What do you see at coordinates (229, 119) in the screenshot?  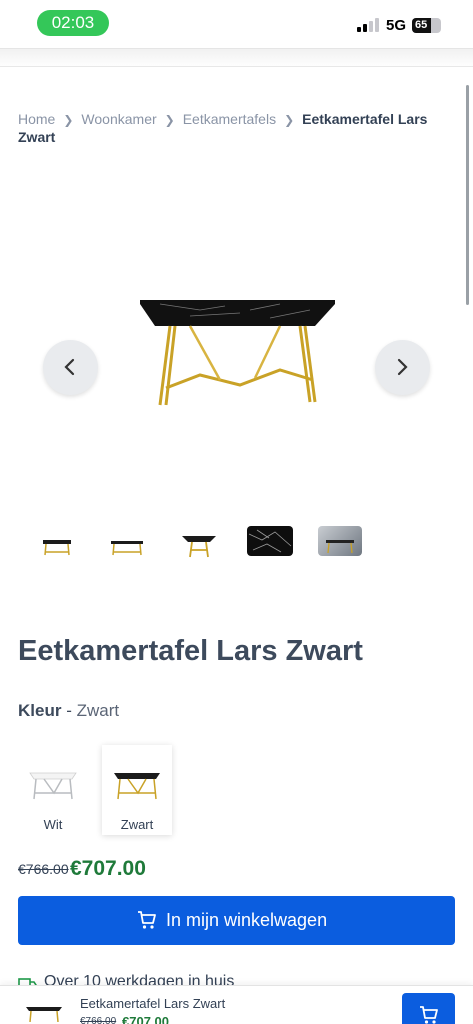 I see `breadcrumb-eetkamertafels: Eetkamertafels` at bounding box center [229, 119].